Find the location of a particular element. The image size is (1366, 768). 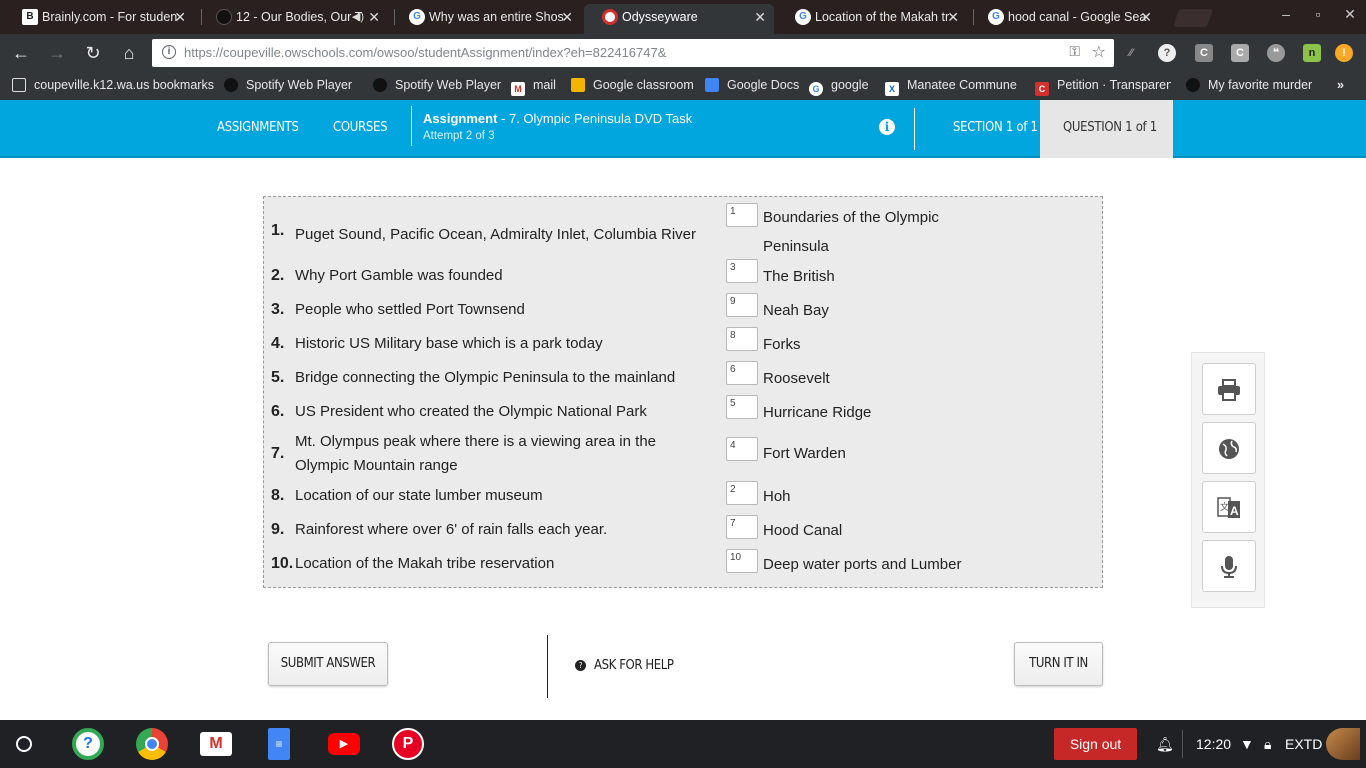

bookmark: Google classroom is located at coordinates (632, 85).